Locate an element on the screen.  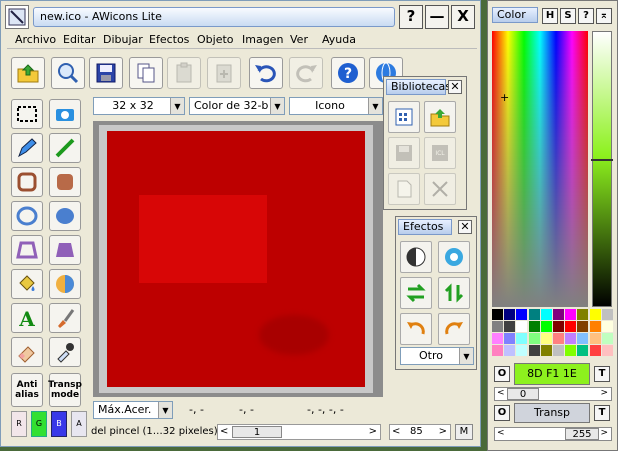
zoom-slider: < 85 > is located at coordinates (420, 432).